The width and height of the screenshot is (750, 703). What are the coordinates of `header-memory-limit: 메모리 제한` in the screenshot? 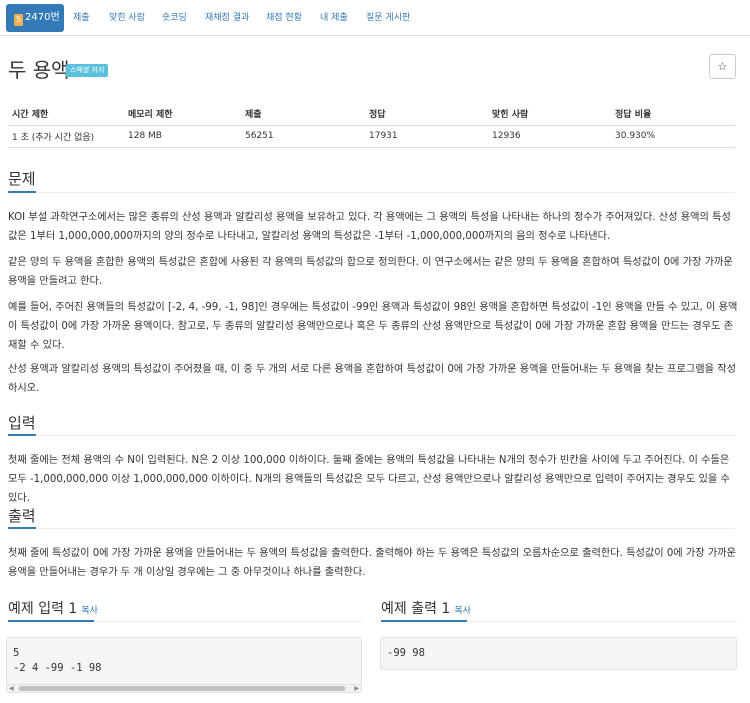 It's located at (182, 114).